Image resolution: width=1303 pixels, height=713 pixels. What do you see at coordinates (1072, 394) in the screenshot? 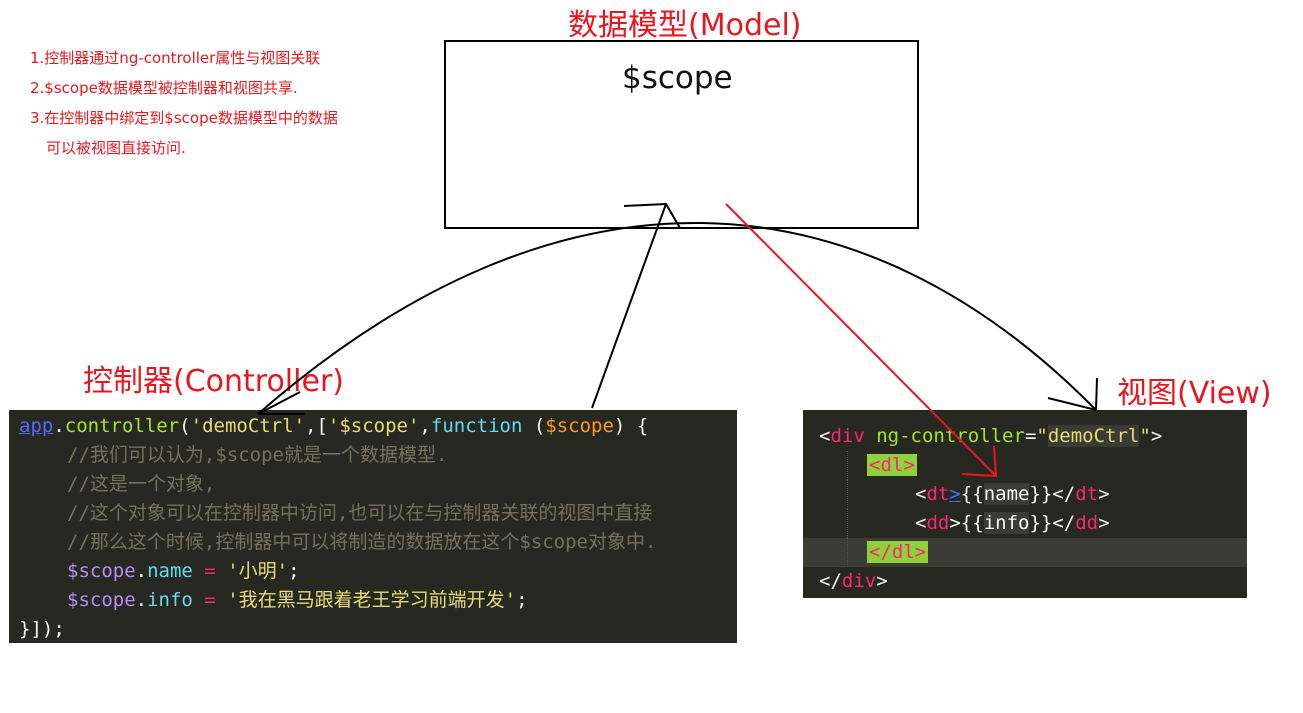
I see `arch-arrowhead-view` at bounding box center [1072, 394].